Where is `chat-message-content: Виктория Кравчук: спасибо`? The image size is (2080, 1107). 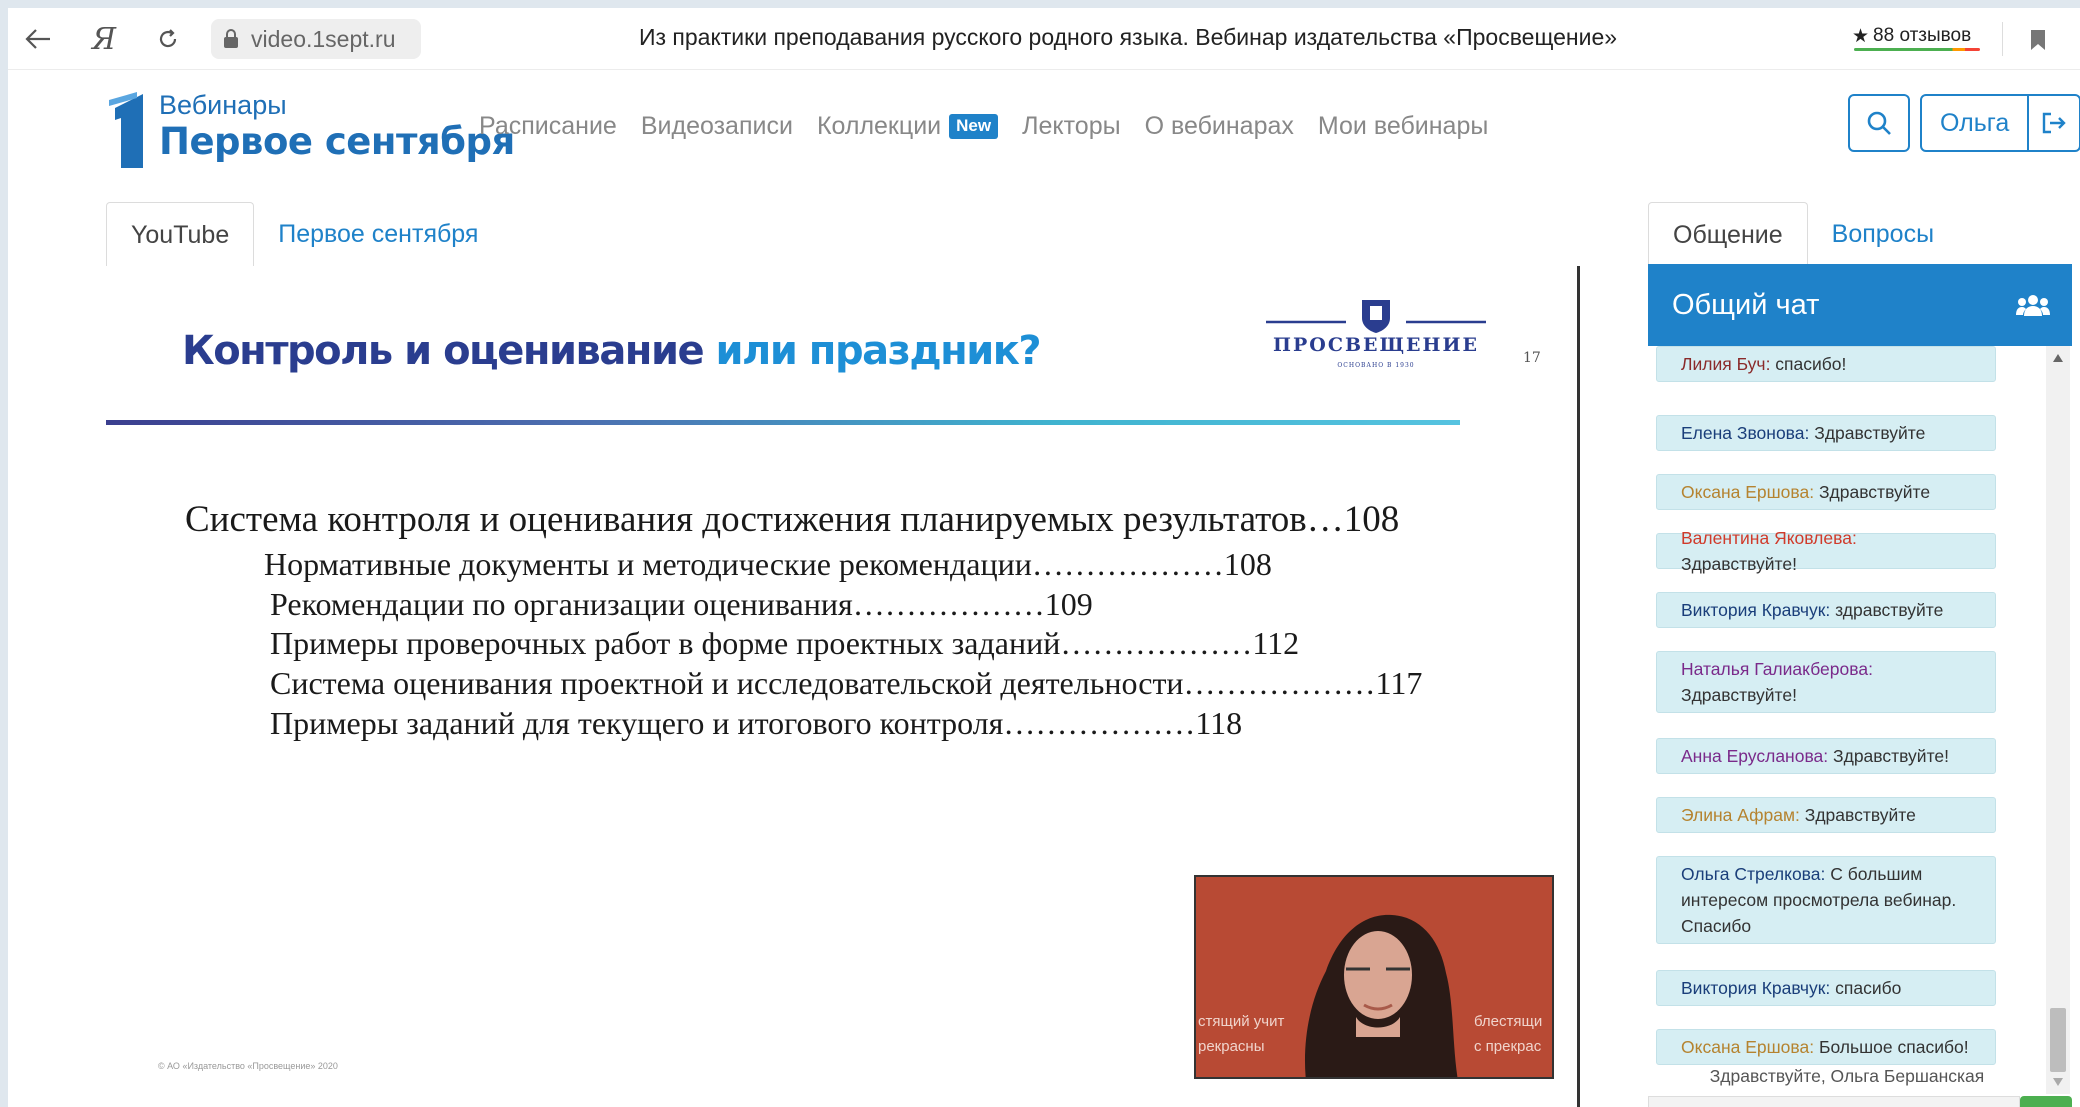 chat-message-content: Виктория Кравчук: спасибо is located at coordinates (1826, 988).